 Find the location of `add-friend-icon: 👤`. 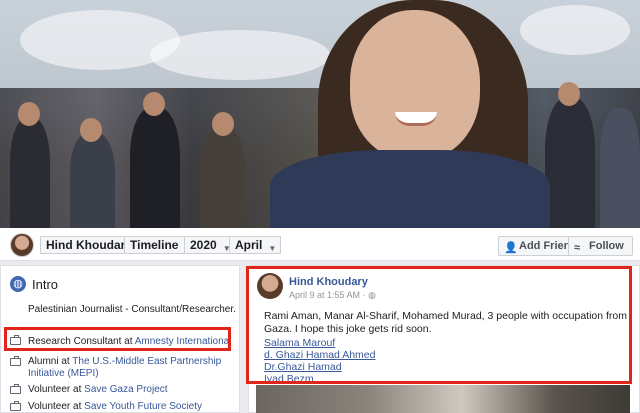

add-friend-icon: 👤 is located at coordinates (511, 248).